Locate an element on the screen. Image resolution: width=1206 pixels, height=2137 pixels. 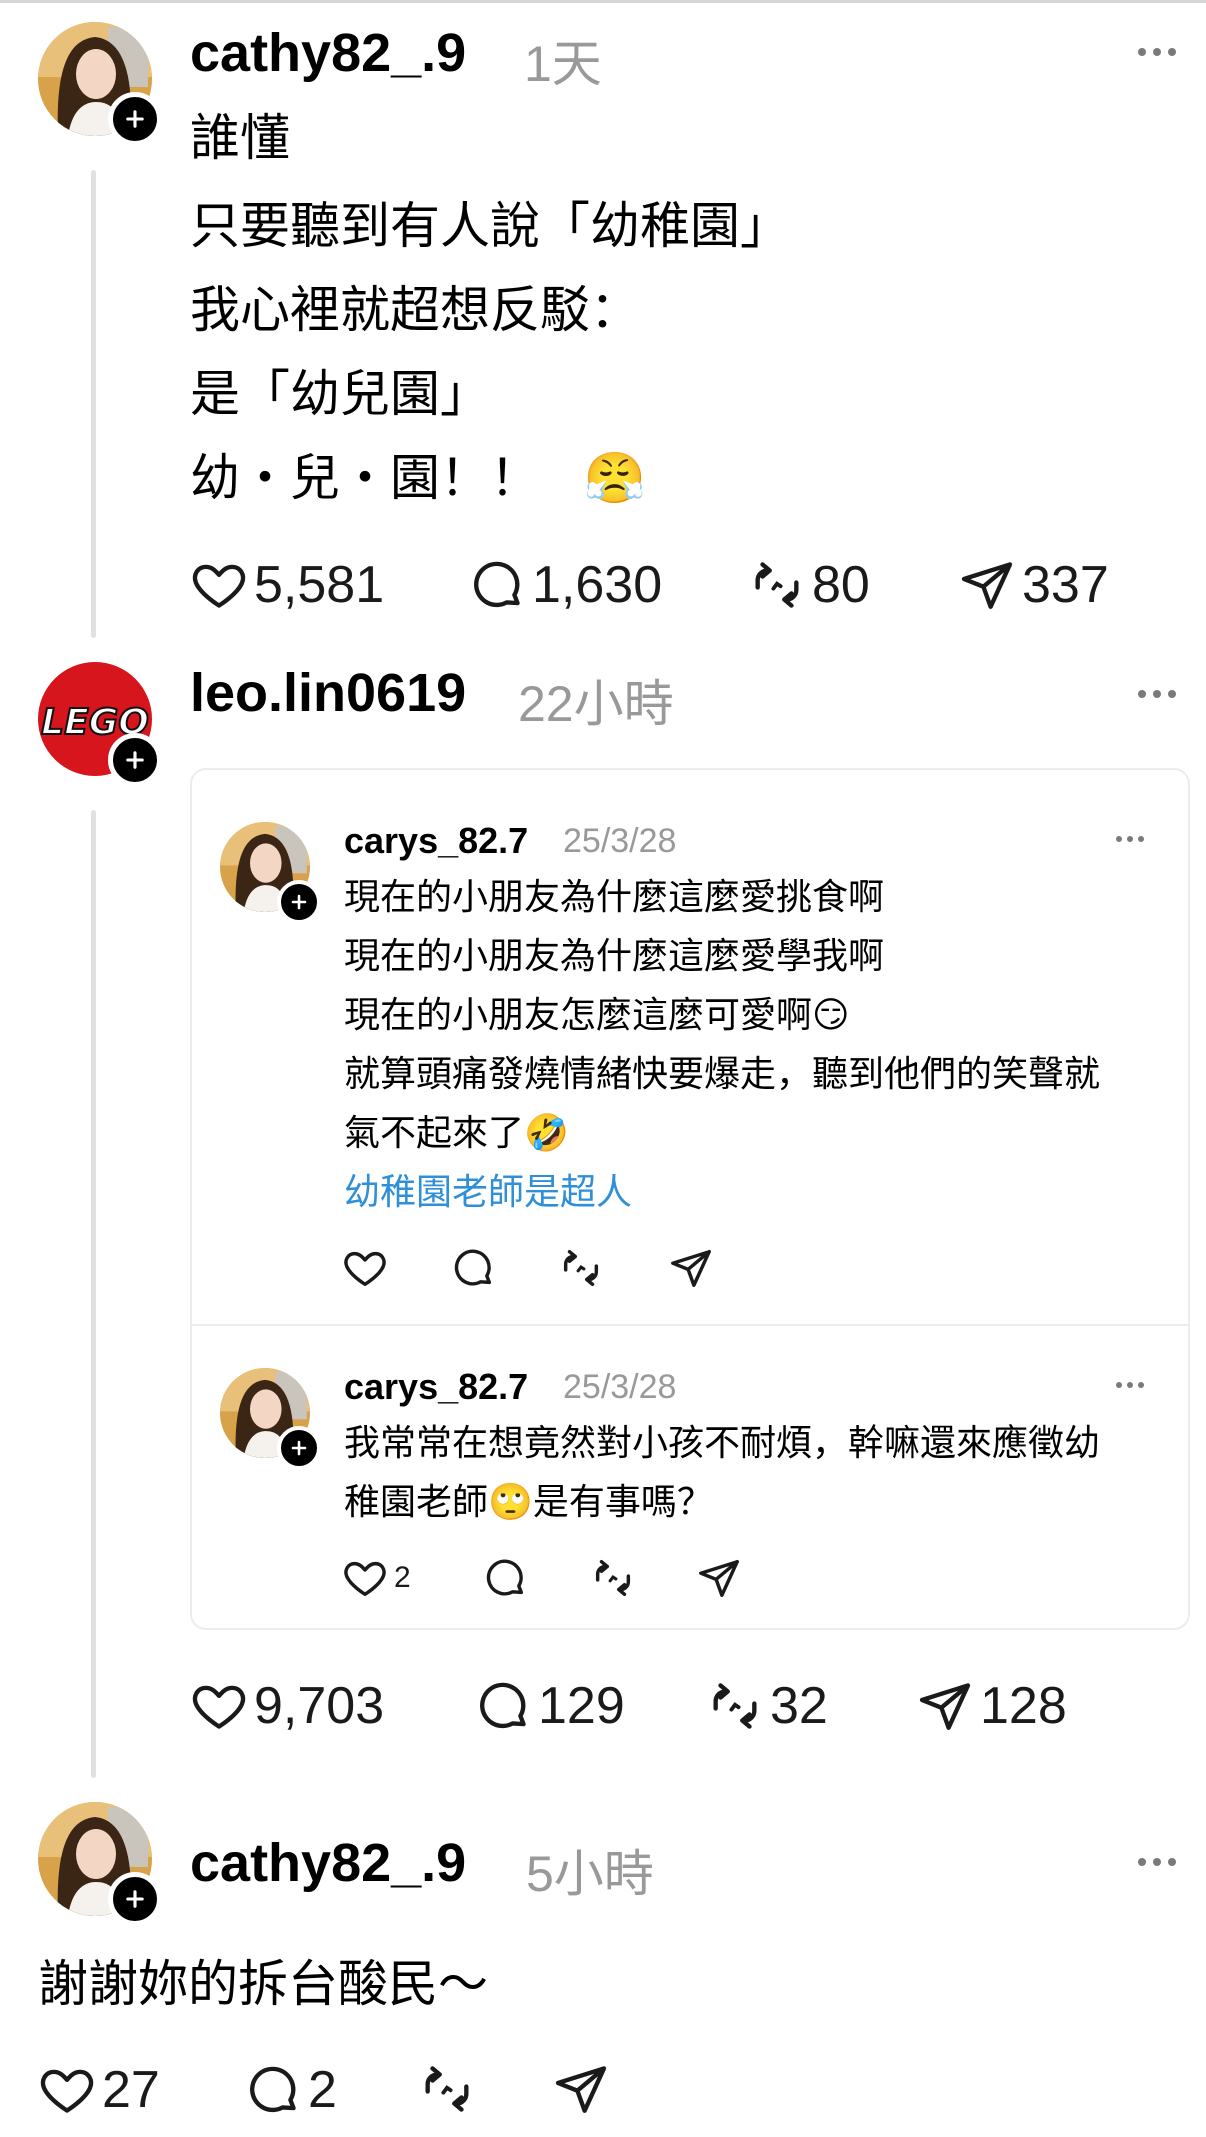
post-text-line: 是「幼兒園」 is located at coordinates (340, 394).